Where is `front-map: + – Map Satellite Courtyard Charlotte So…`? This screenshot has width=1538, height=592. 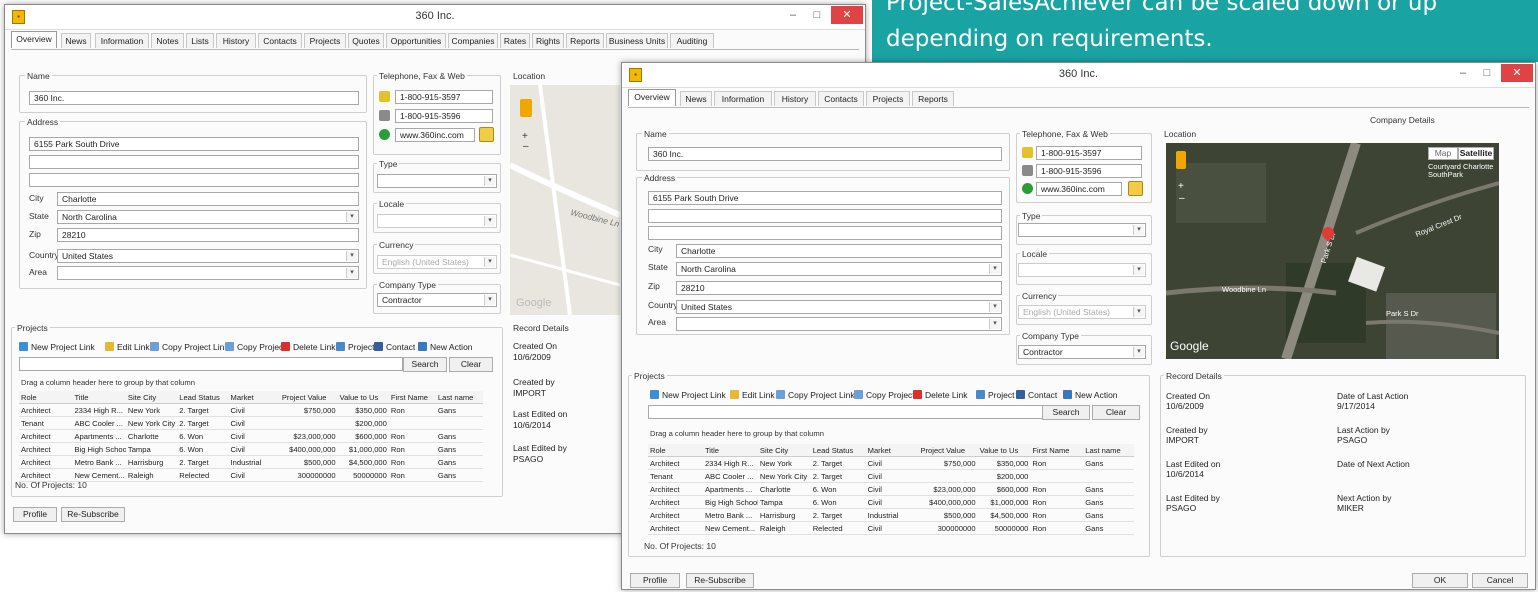 front-map: + – Map Satellite Courtyard Charlotte So… is located at coordinates (1332, 251).